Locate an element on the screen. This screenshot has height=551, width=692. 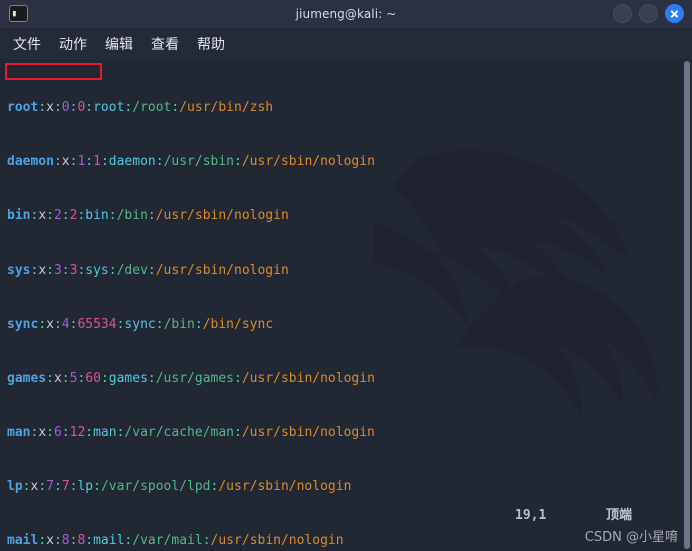
scrollbar is located at coordinates (687, 305).